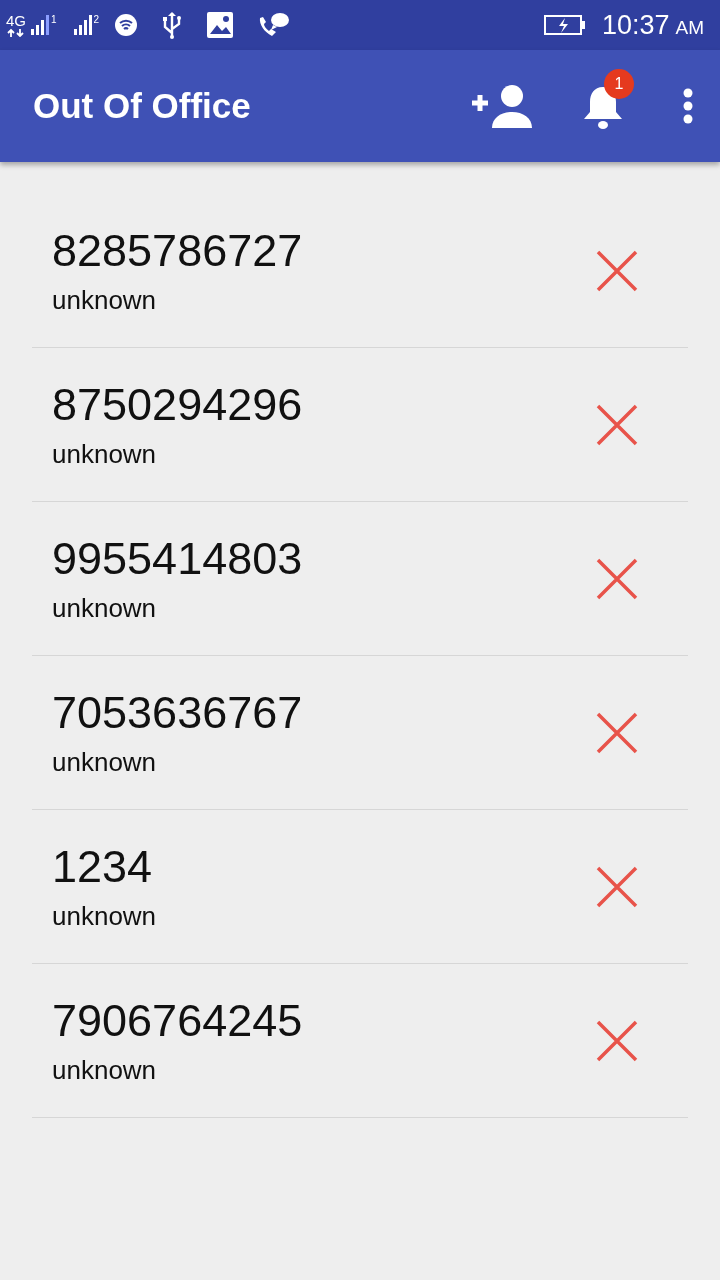 This screenshot has width=720, height=1280. Describe the element at coordinates (54, 20) in the screenshot. I see `sim-label: 1` at that location.